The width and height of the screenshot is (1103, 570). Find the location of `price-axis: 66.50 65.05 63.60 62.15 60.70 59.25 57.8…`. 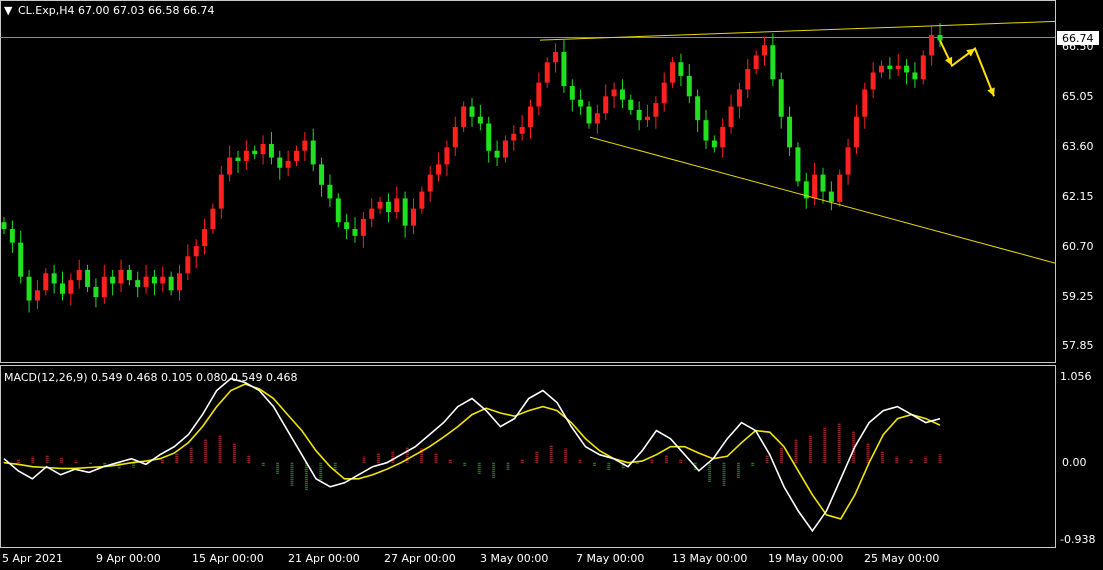

price-axis: 66.50 65.05 63.60 62.15 60.70 59.25 57.8… is located at coordinates (1078, 196).